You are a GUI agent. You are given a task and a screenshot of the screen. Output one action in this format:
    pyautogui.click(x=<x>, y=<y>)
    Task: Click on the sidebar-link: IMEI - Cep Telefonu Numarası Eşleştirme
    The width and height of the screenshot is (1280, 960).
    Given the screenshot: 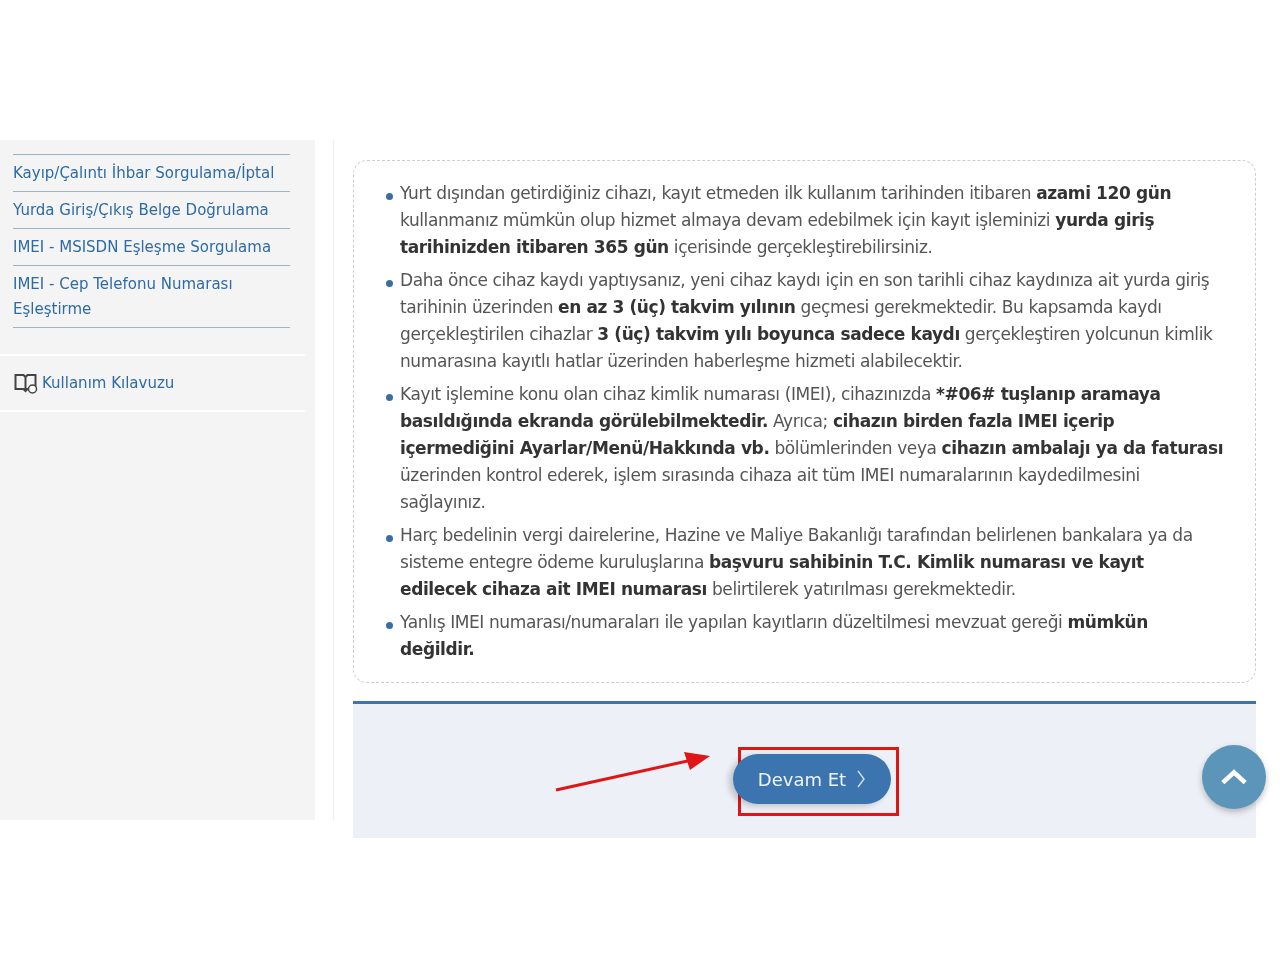 What is the action you would take?
    pyautogui.click(x=151, y=297)
    